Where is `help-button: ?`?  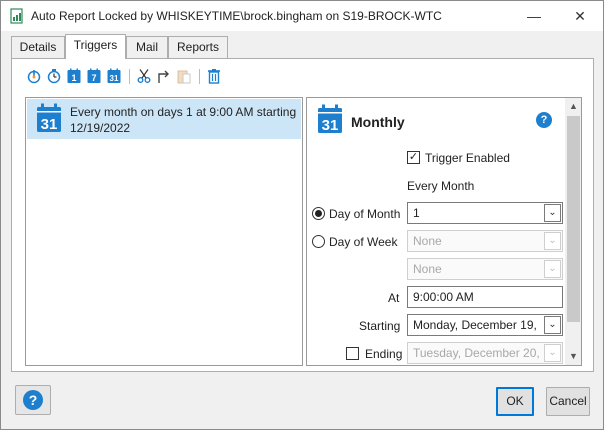
help-button: ? is located at coordinates (33, 400).